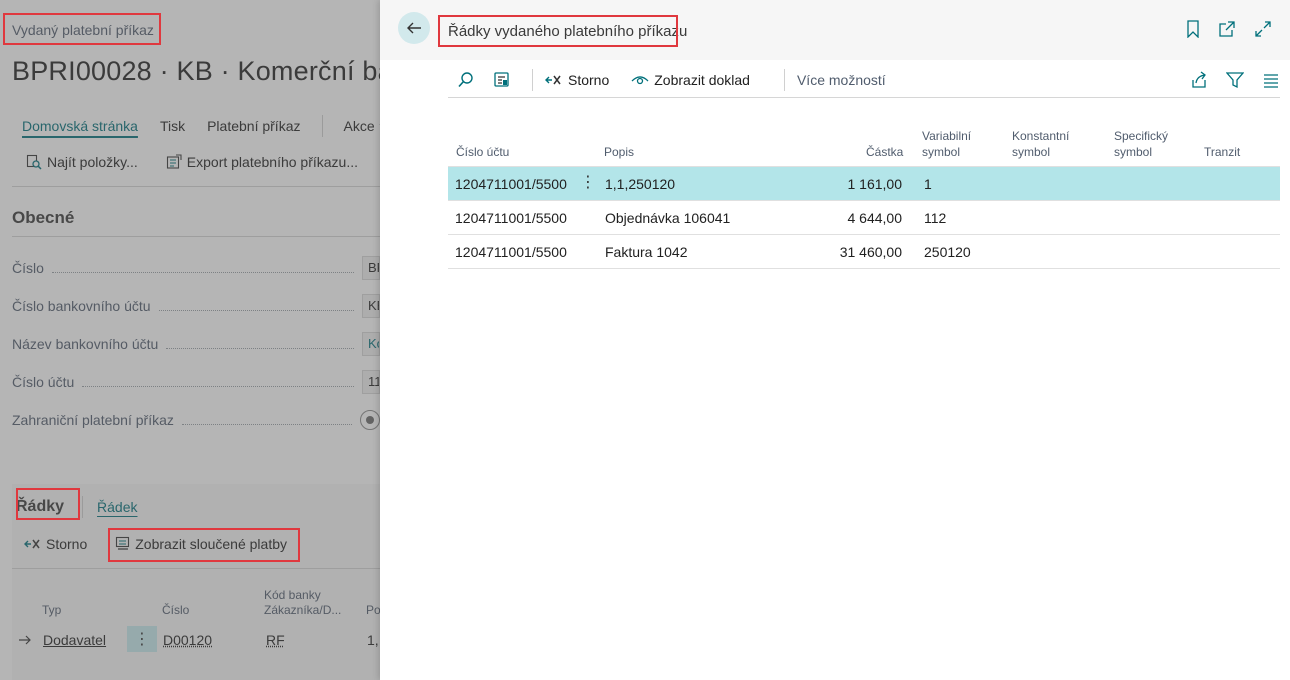 Image resolution: width=1290 pixels, height=680 pixels. I want to click on cancel-icon, so click(553, 79).